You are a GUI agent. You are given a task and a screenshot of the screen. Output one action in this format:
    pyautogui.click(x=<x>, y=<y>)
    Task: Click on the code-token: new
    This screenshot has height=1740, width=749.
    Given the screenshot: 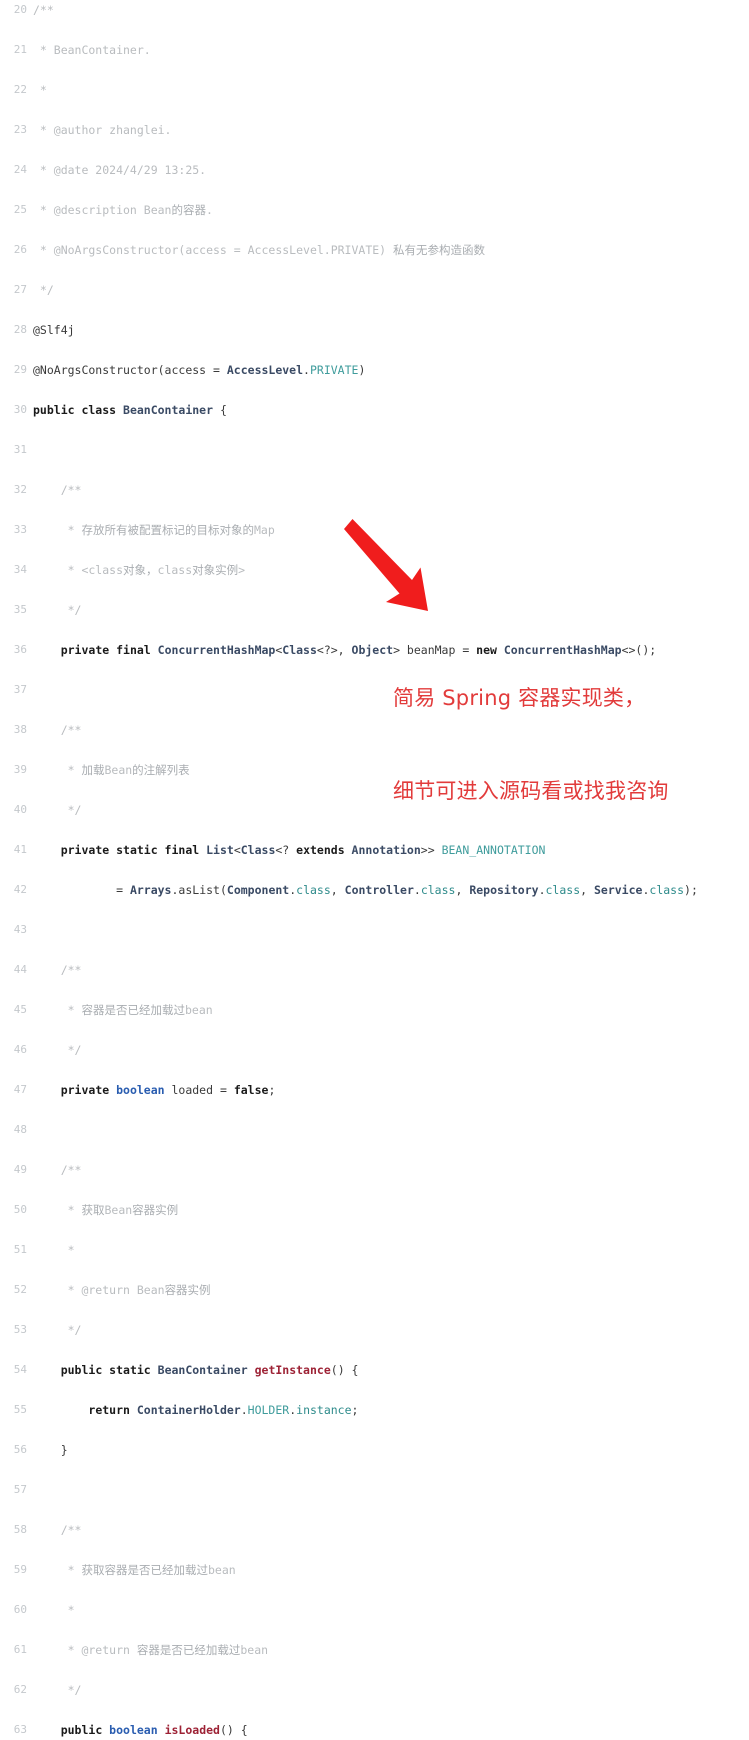 What is the action you would take?
    pyautogui.click(x=490, y=650)
    